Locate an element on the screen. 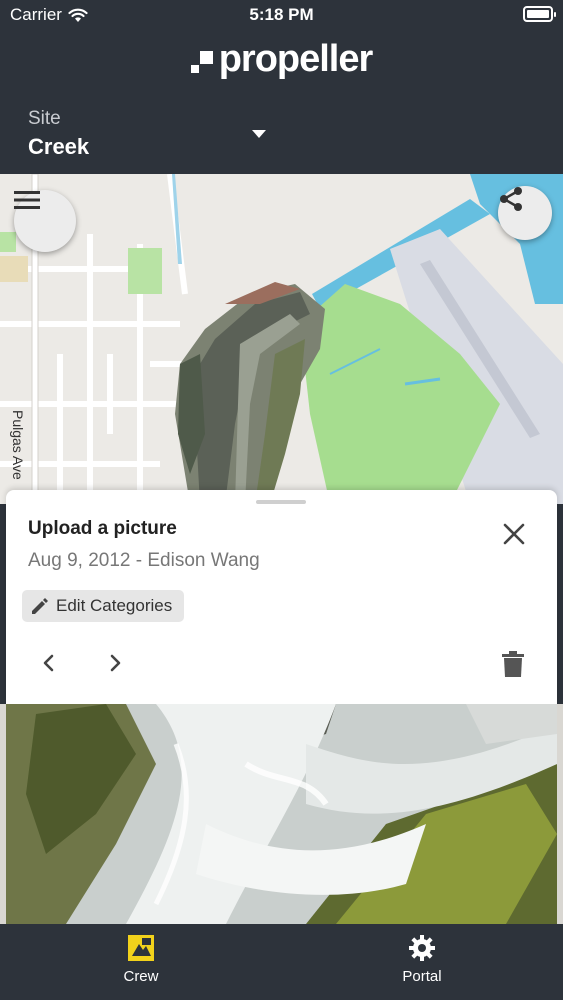 The image size is (563, 1000). tab-crew-label: Crew is located at coordinates (141, 976).